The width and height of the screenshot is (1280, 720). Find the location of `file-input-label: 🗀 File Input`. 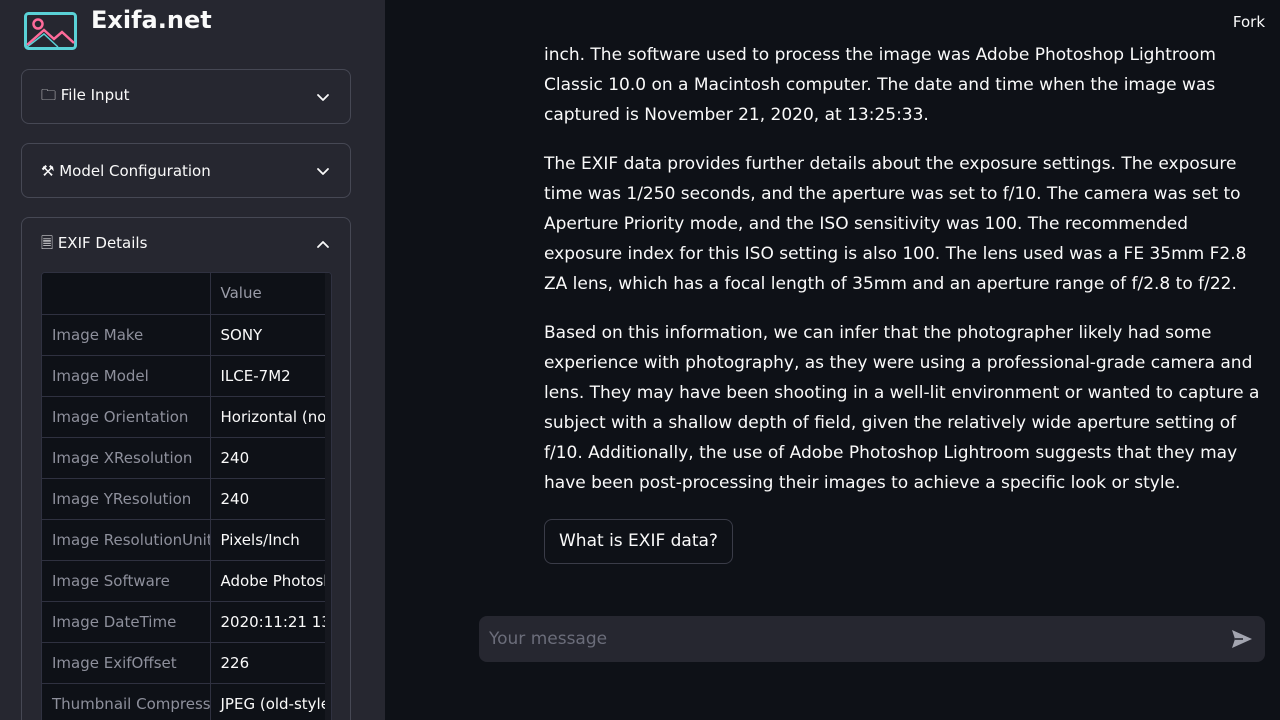

file-input-label: 🗀 File Input is located at coordinates (85, 94).